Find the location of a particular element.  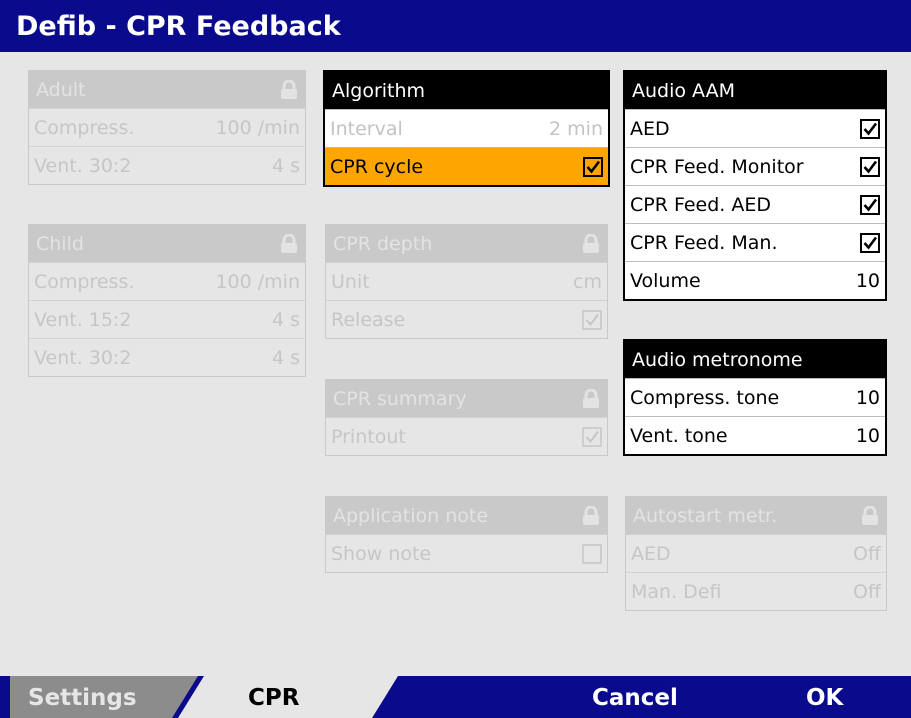

algorithm-interval-row: Interval 2 min is located at coordinates (466, 128).